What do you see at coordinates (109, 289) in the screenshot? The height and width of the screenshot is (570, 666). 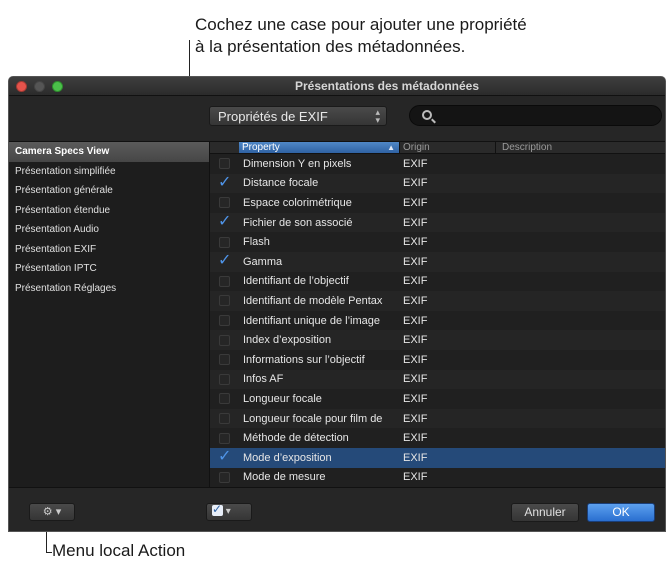 I see `sidebar-item: Présentation Réglages` at bounding box center [109, 289].